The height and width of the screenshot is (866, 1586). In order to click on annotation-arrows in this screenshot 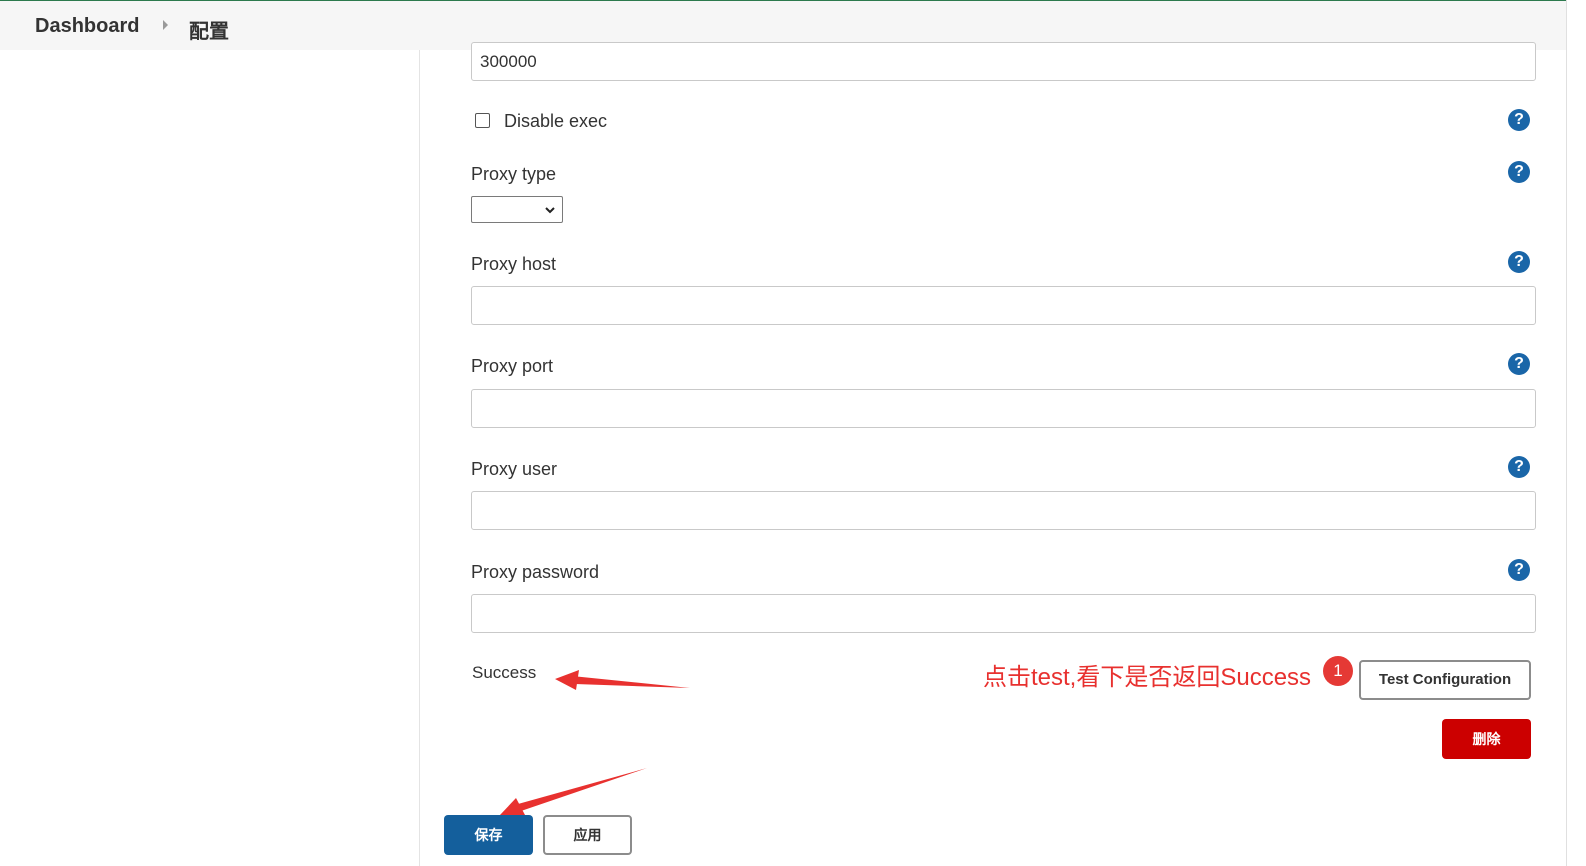, I will do `click(595, 742)`.